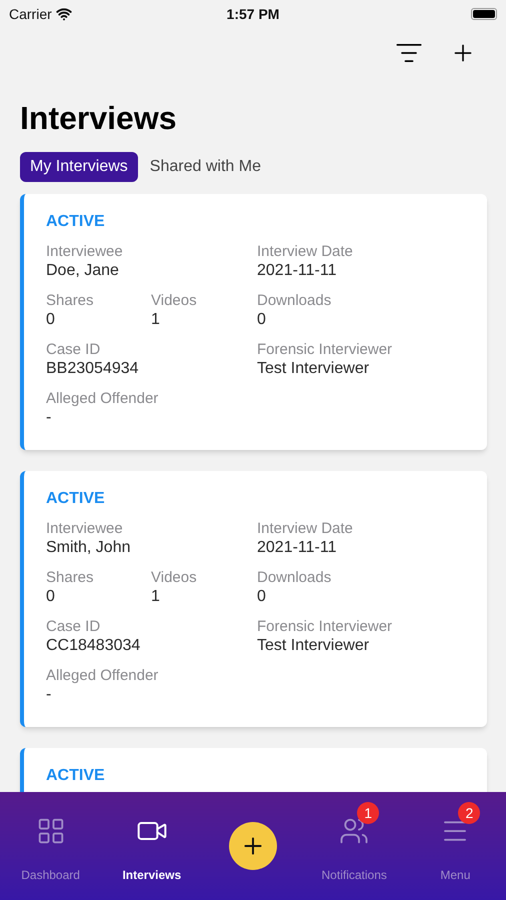 This screenshot has height=900, width=506. I want to click on nav-tab: Dashboard, so click(51, 842).